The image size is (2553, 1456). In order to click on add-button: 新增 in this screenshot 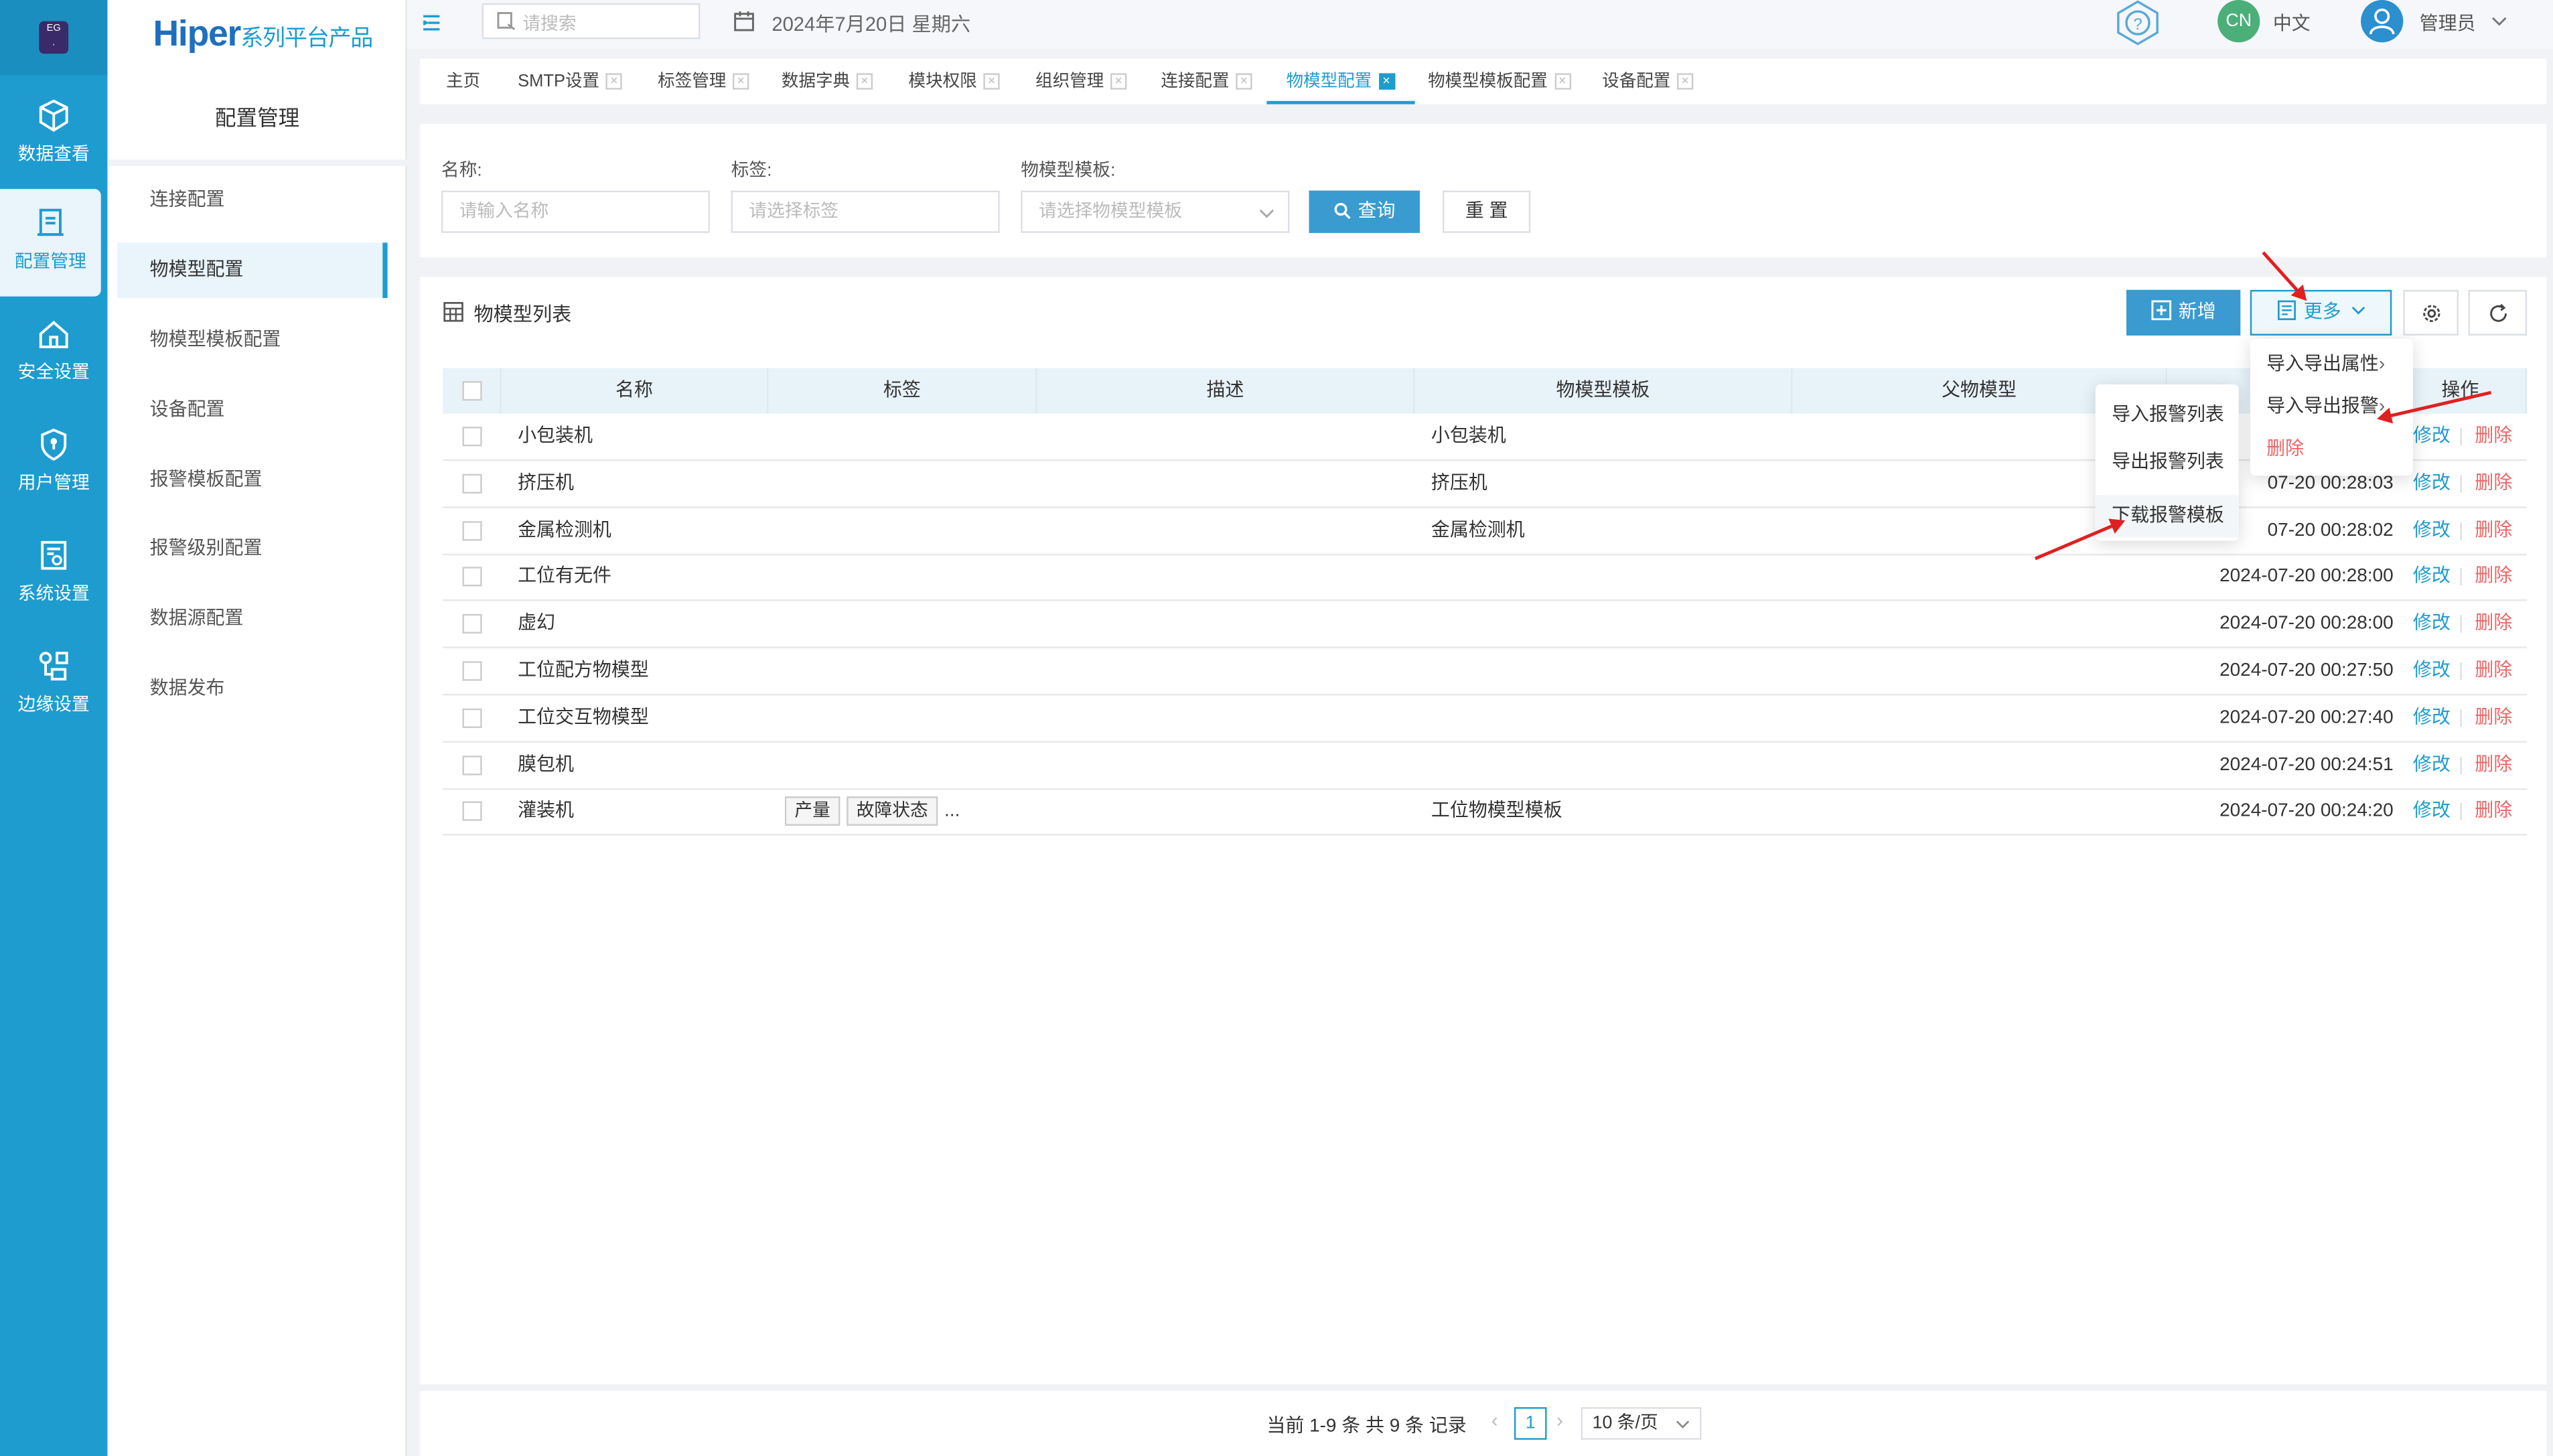, I will do `click(2183, 312)`.